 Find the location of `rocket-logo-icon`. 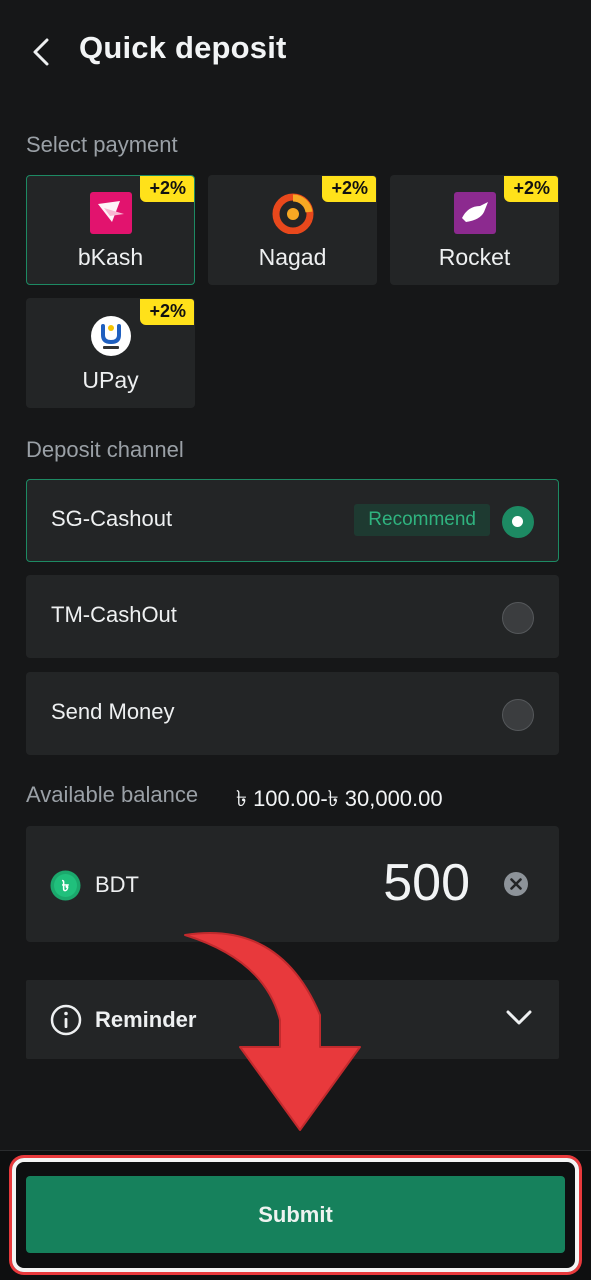

rocket-logo-icon is located at coordinates (475, 213).